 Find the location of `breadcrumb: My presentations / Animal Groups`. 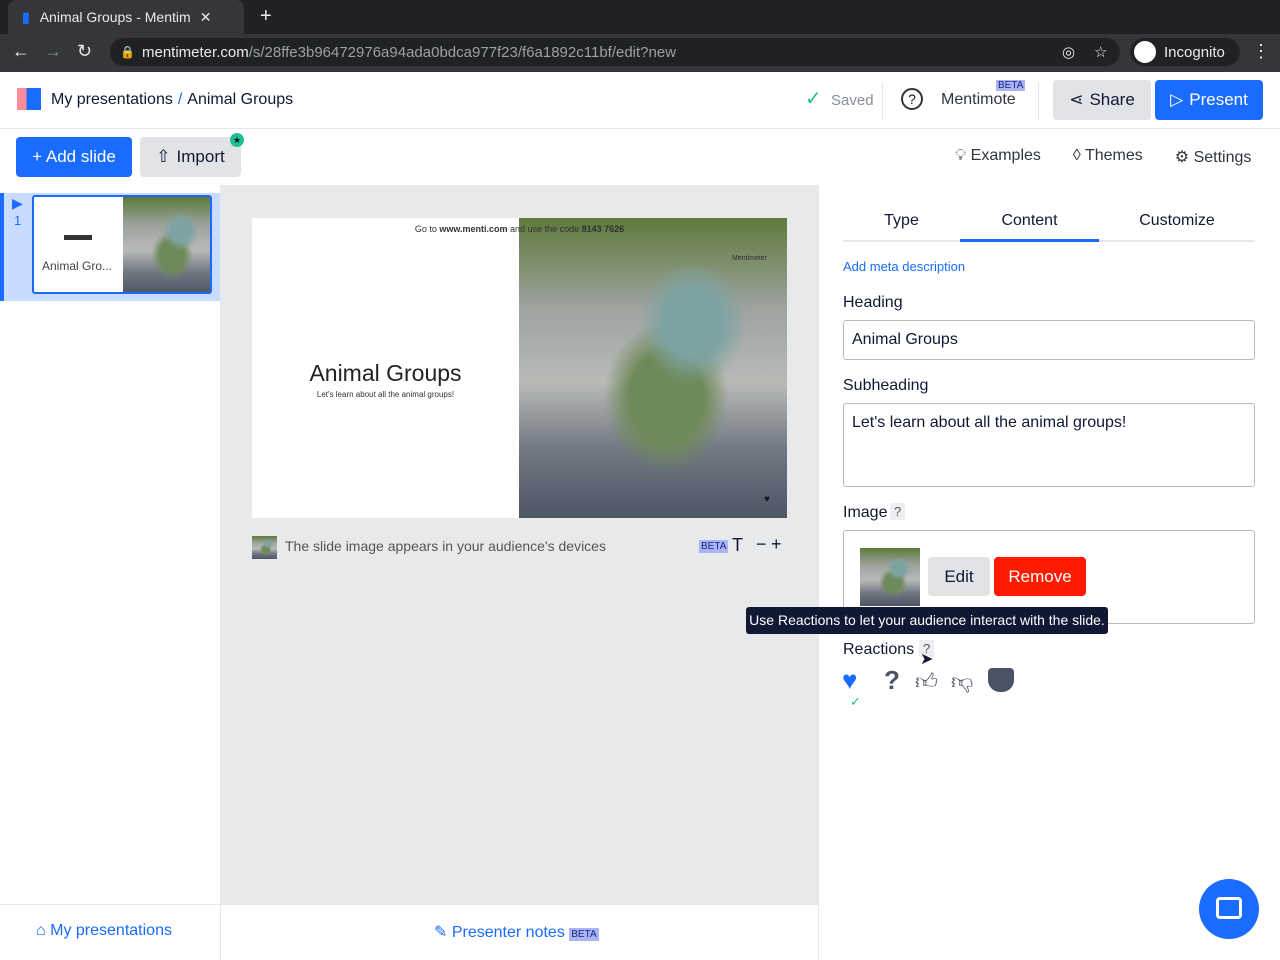

breadcrumb: My presentations / Animal Groups is located at coordinates (172, 100).